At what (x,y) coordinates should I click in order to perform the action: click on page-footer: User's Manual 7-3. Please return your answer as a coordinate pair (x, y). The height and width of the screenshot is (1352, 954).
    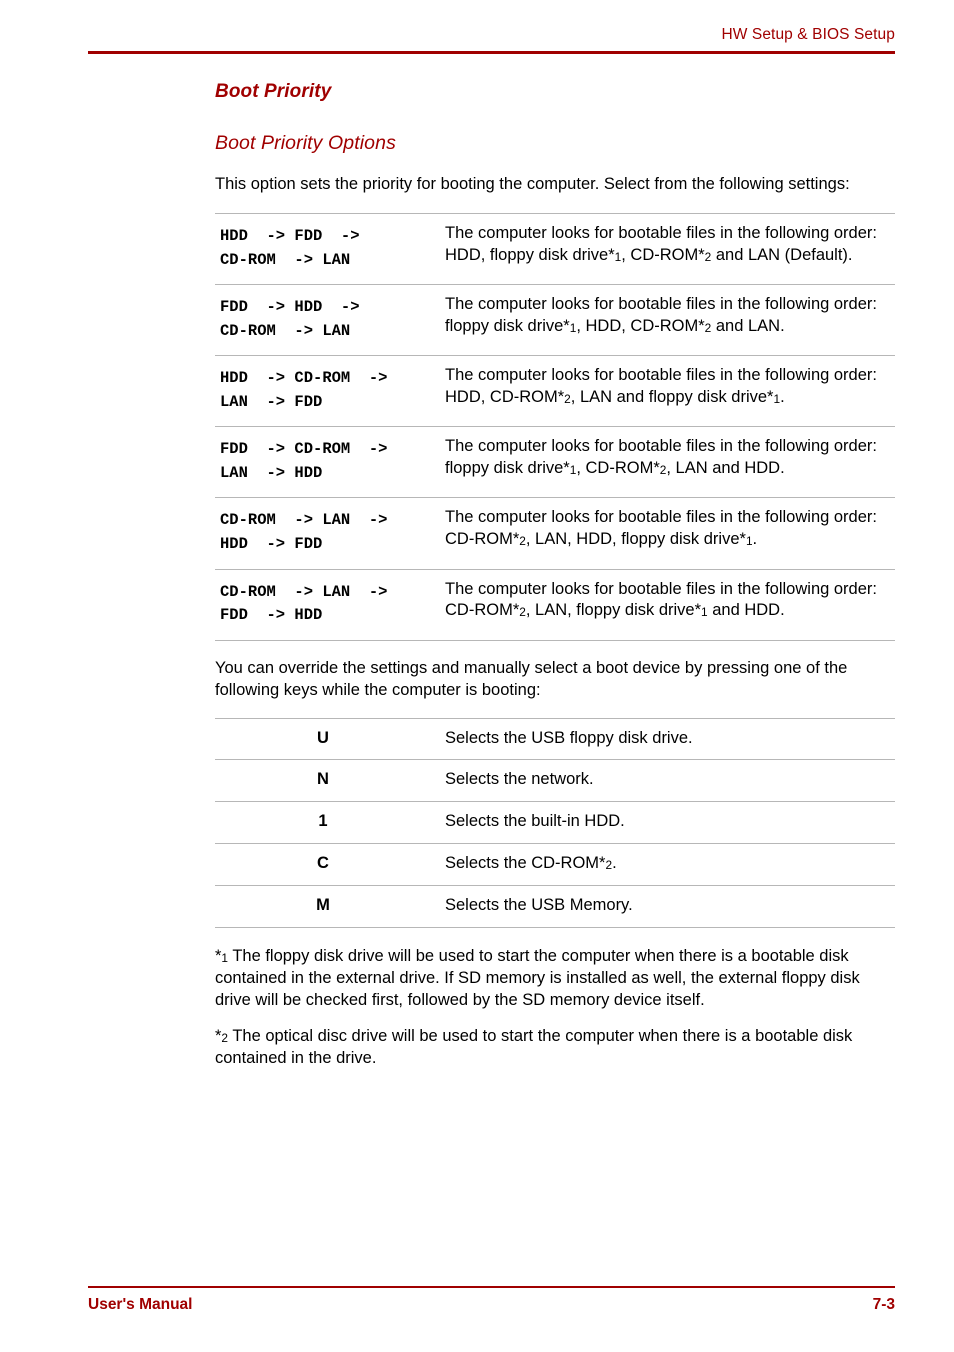
    Looking at the image, I should click on (491, 1300).